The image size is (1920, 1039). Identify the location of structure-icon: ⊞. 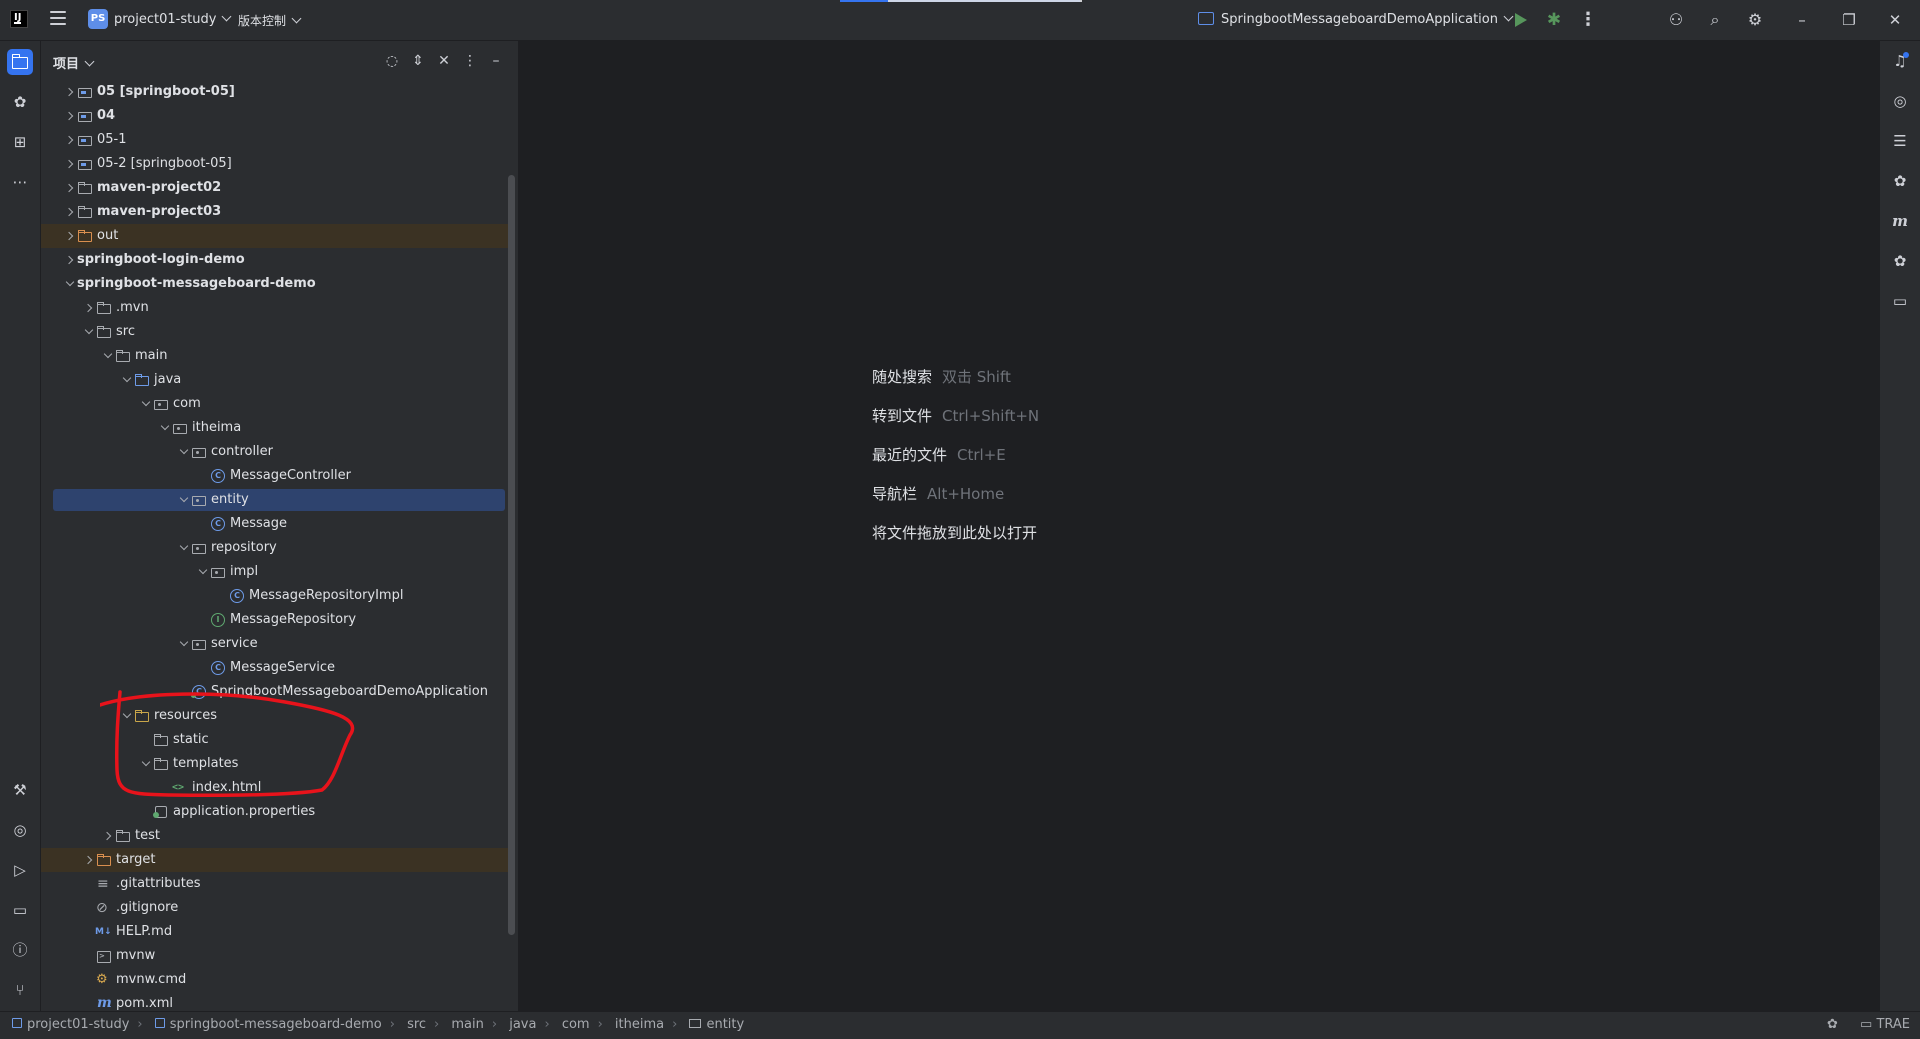
(20, 142).